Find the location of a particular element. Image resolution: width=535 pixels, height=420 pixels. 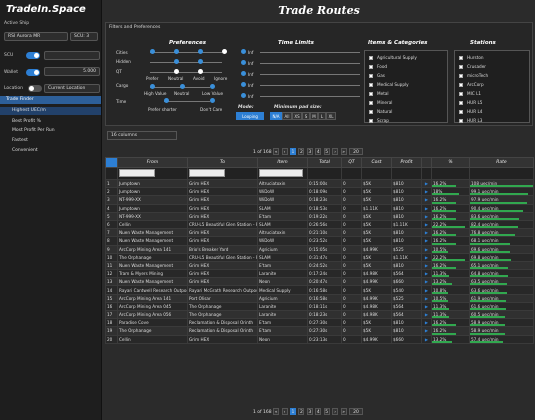

pager-page-3: 3 is located at coordinates (309, 151).